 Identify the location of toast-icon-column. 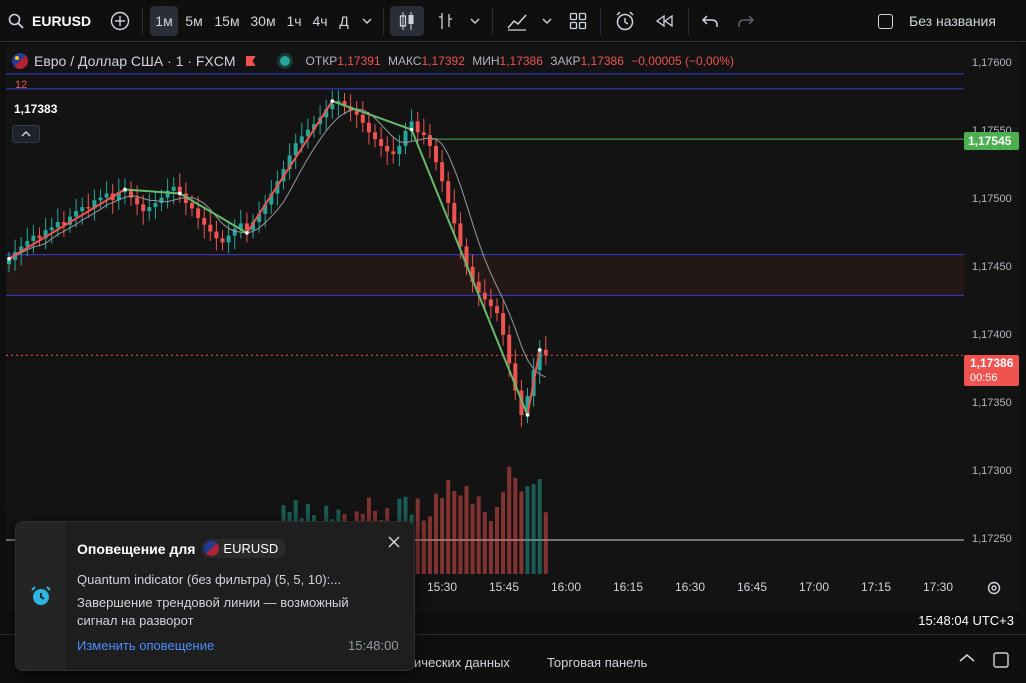
(41, 596).